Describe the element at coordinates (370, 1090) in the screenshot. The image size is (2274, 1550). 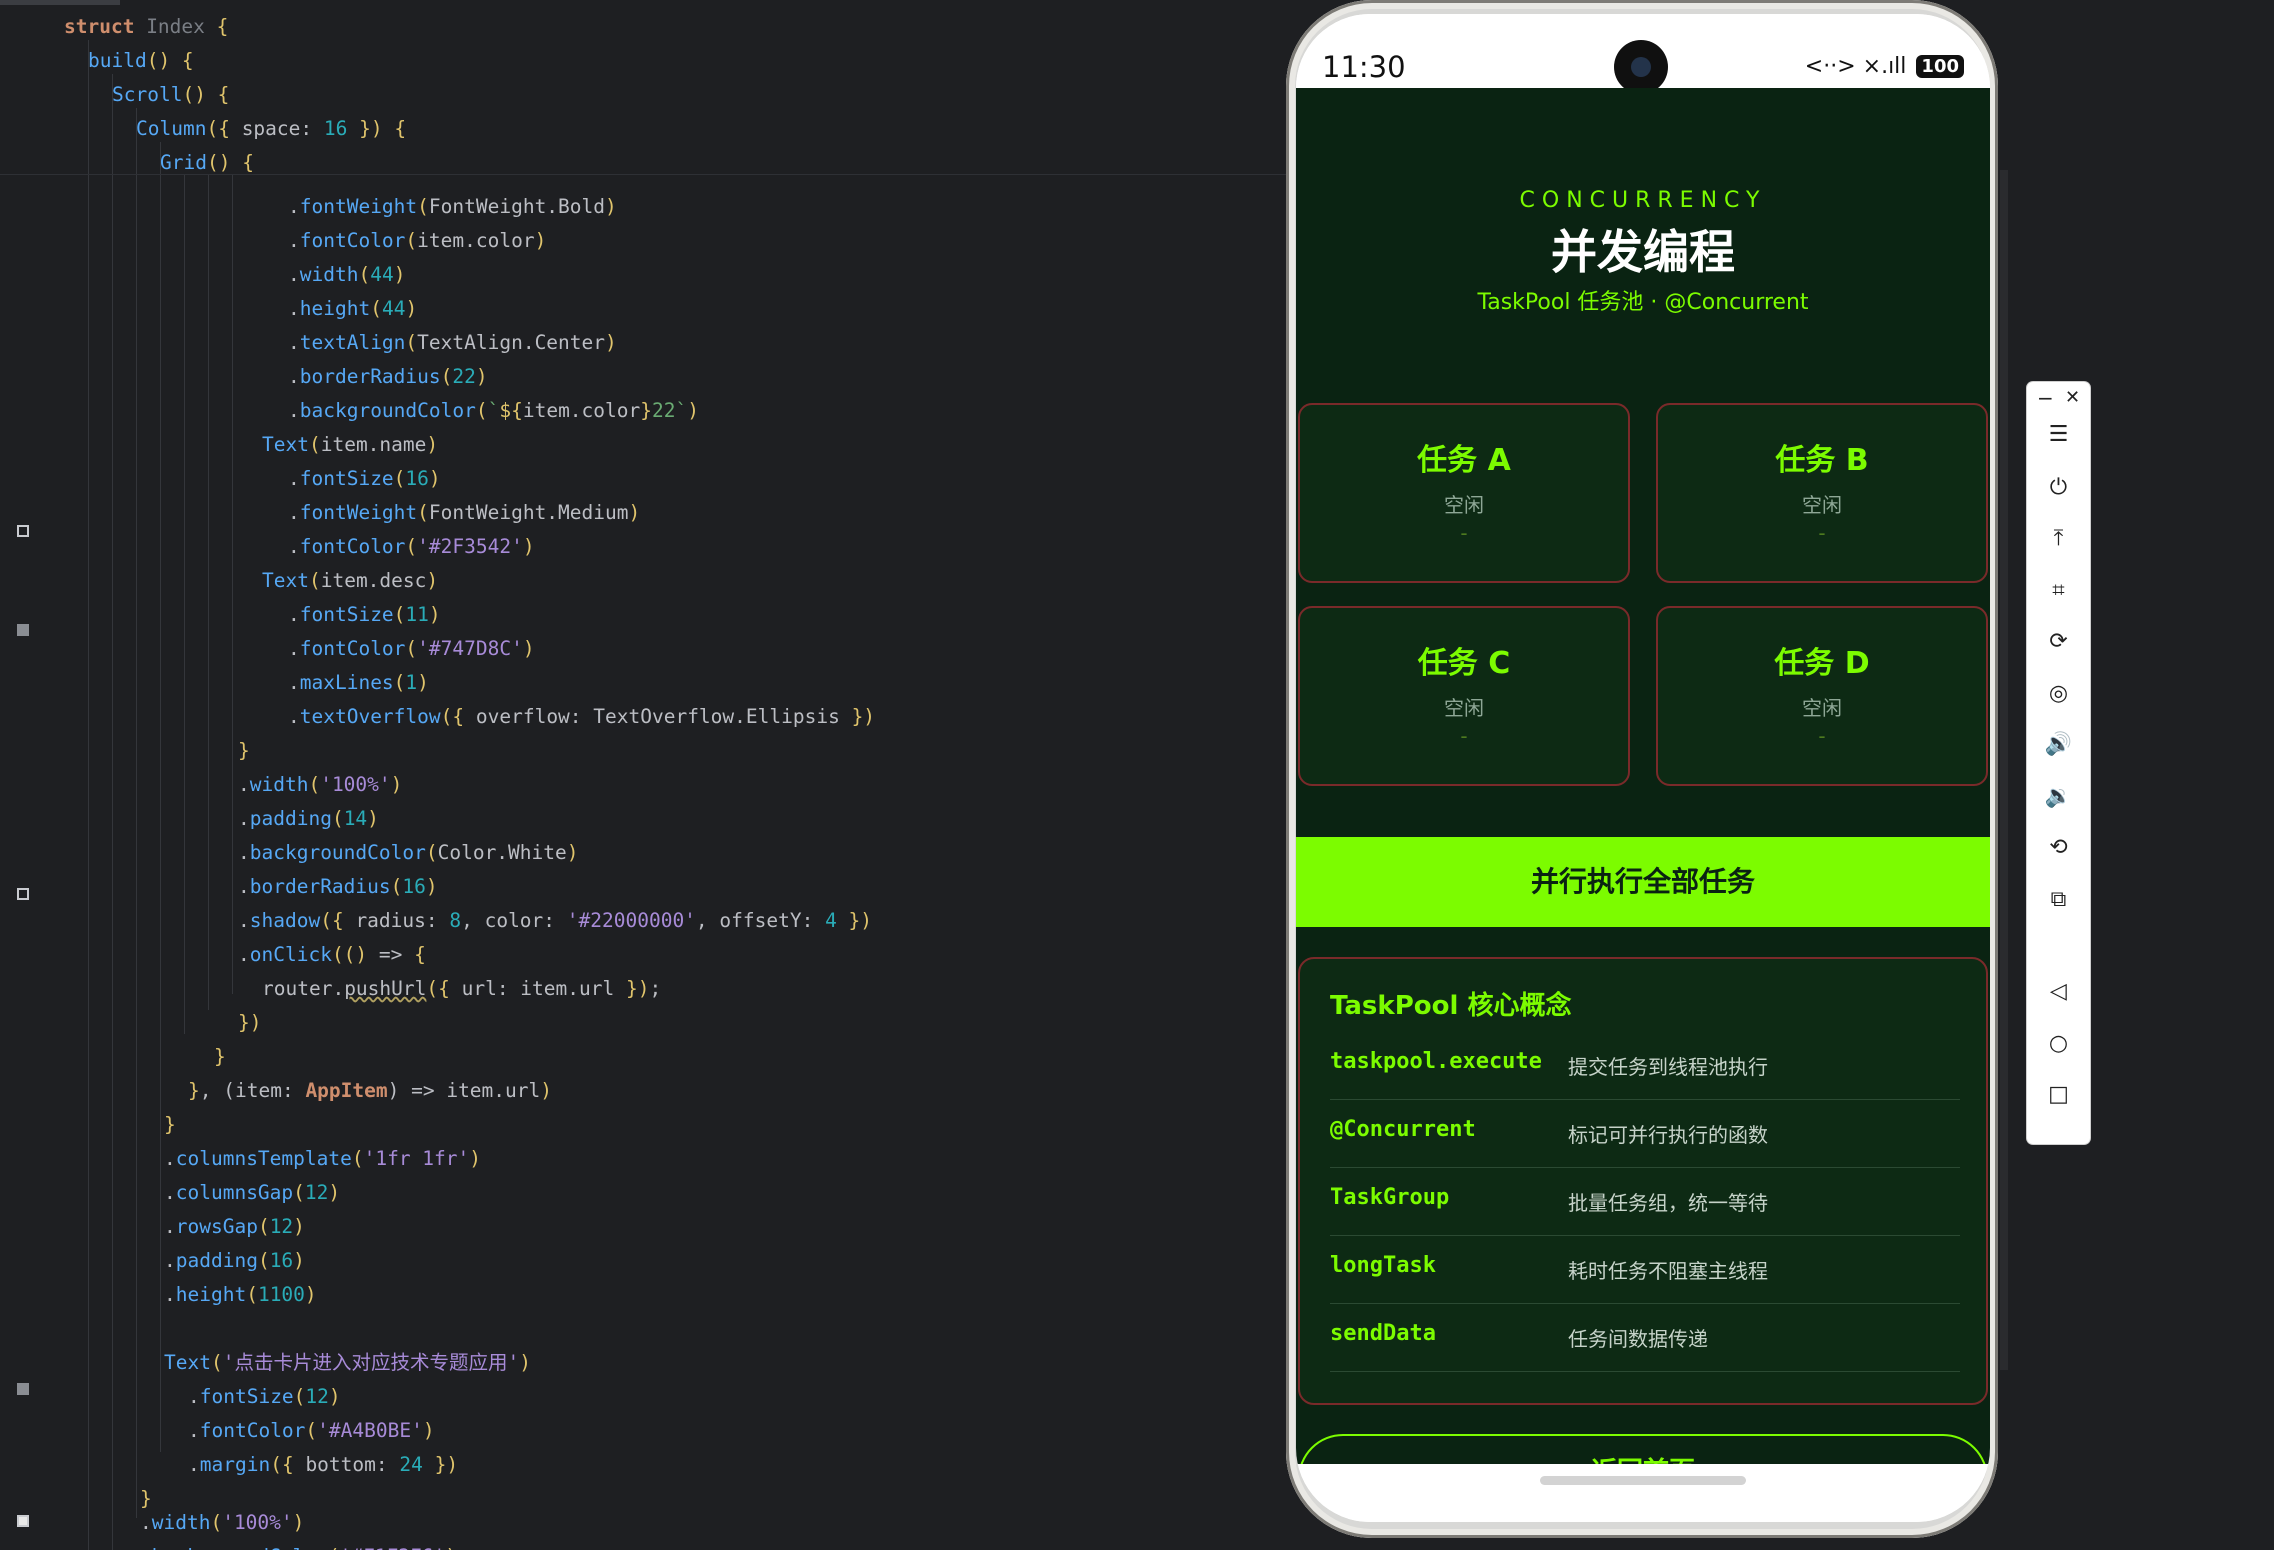
I see `code-line: }, (item: AppItem) => item.url)` at that location.